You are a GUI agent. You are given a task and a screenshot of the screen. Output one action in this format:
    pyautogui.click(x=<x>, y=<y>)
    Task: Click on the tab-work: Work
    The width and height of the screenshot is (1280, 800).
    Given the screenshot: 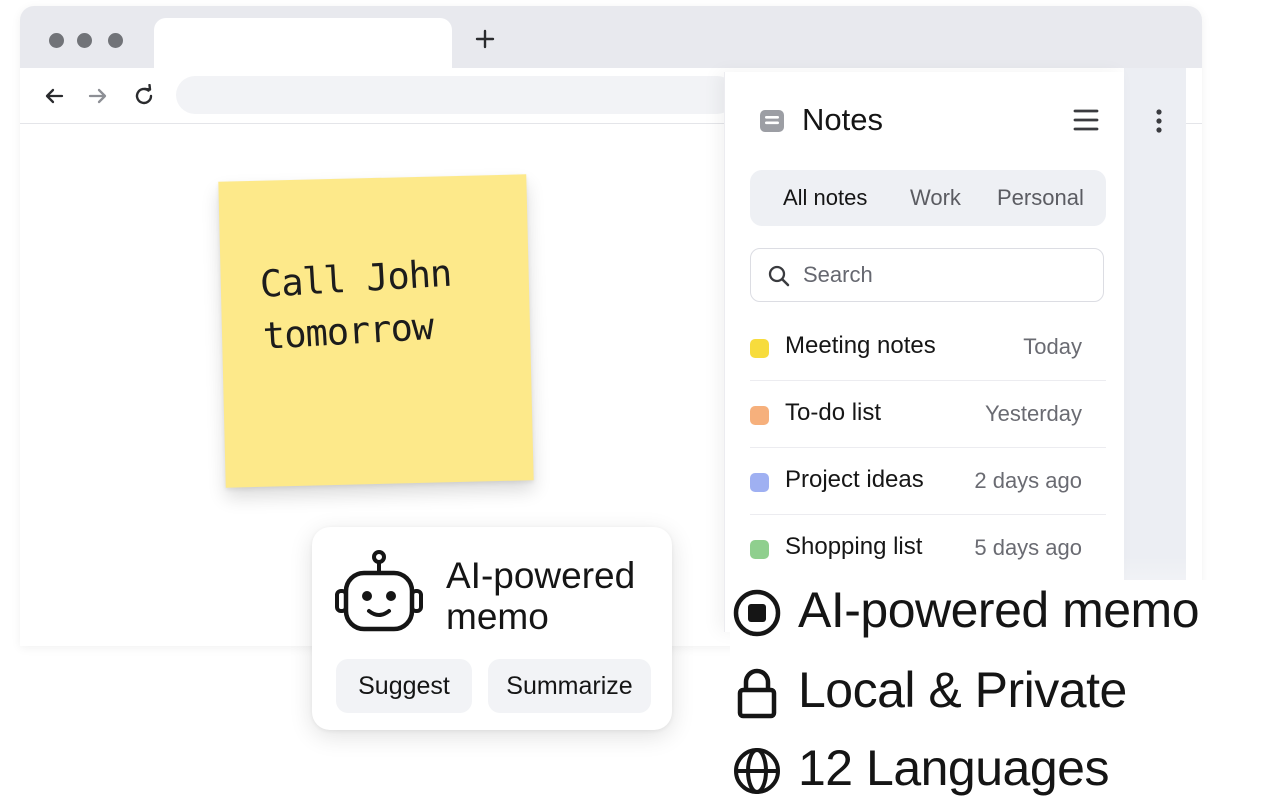 What is the action you would take?
    pyautogui.click(x=935, y=198)
    